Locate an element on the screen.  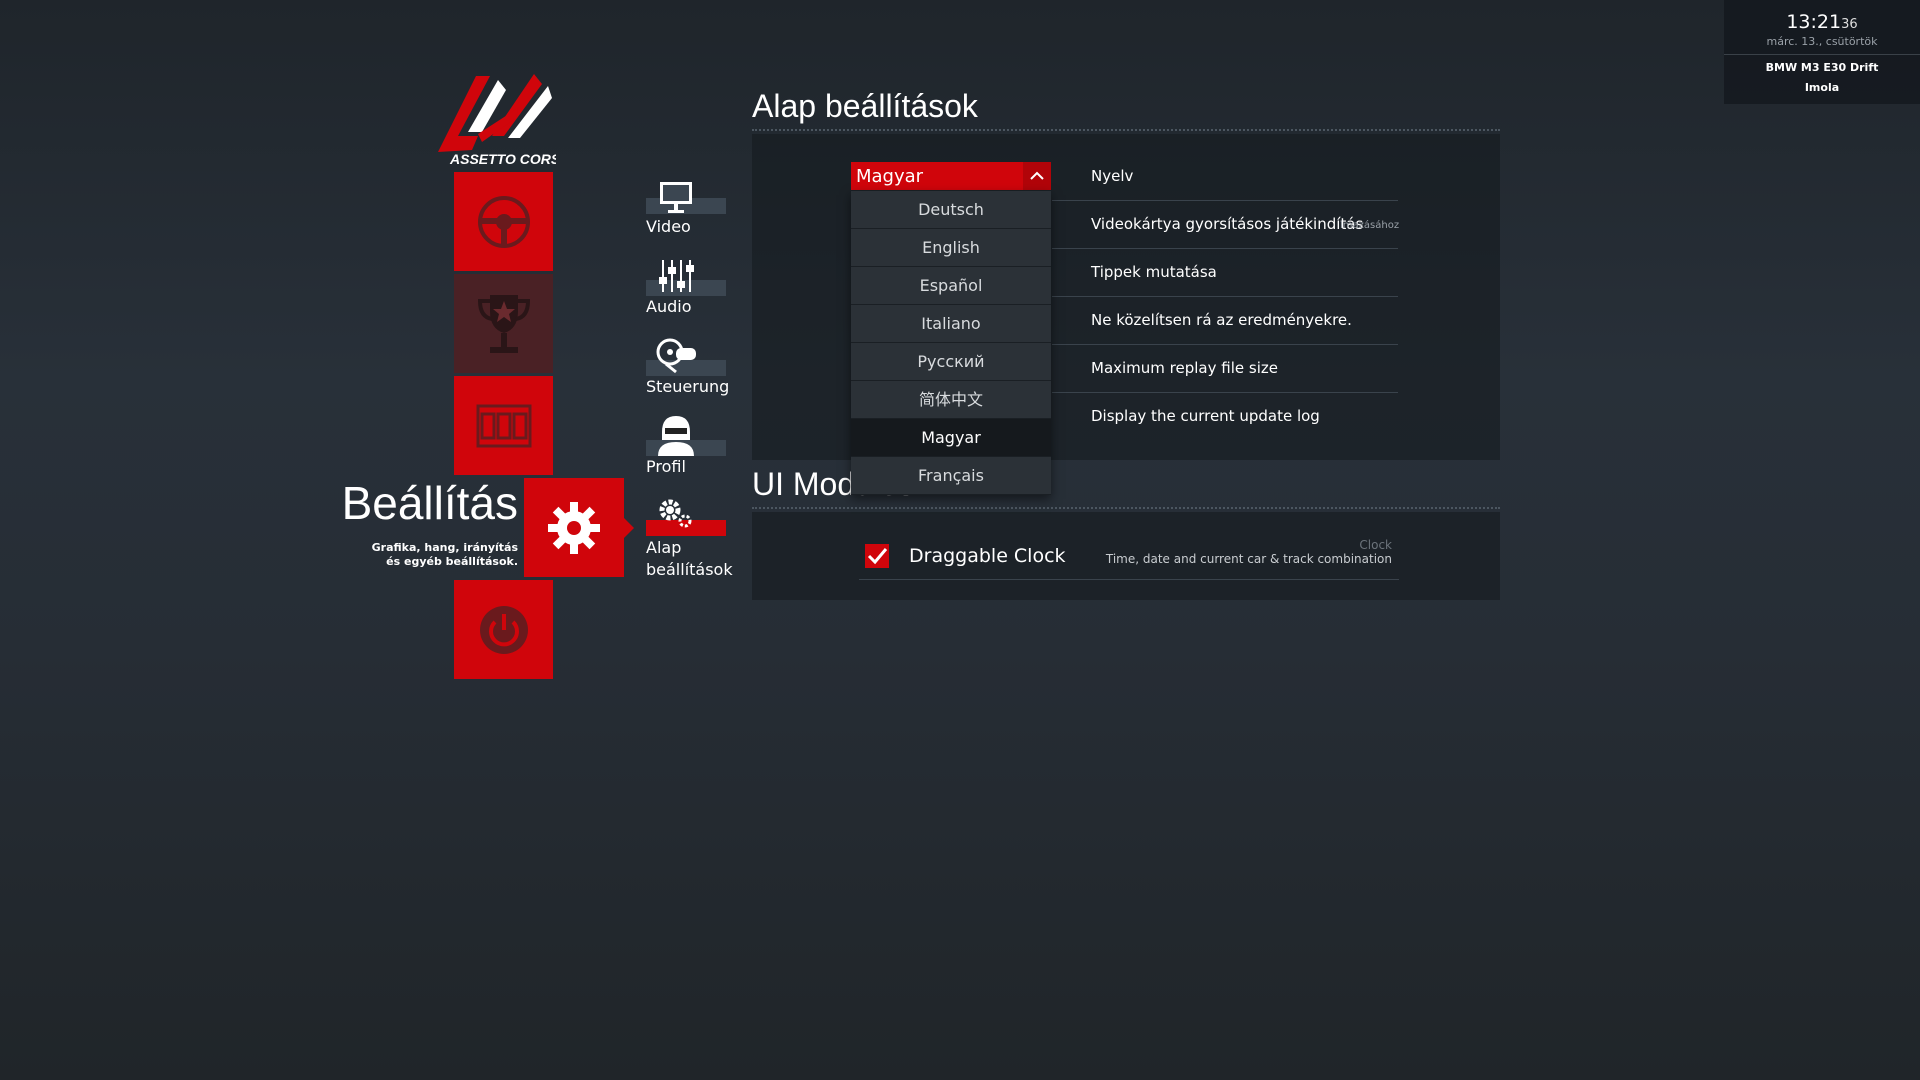
clock-divider is located at coordinates (1822, 54).